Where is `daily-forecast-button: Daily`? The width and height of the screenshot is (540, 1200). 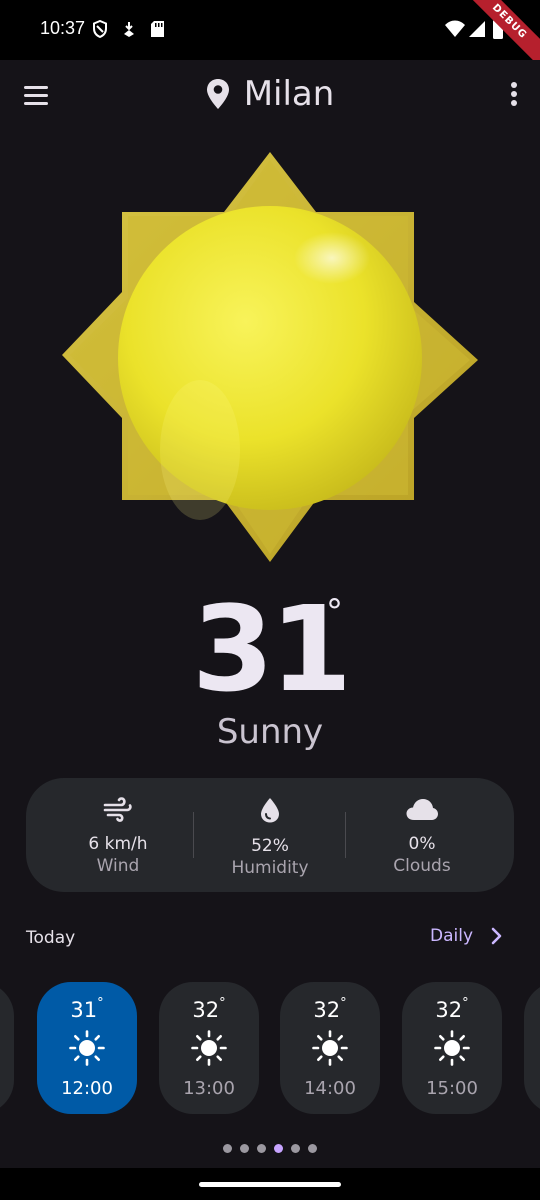
daily-forecast-button: Daily is located at coordinates (466, 936).